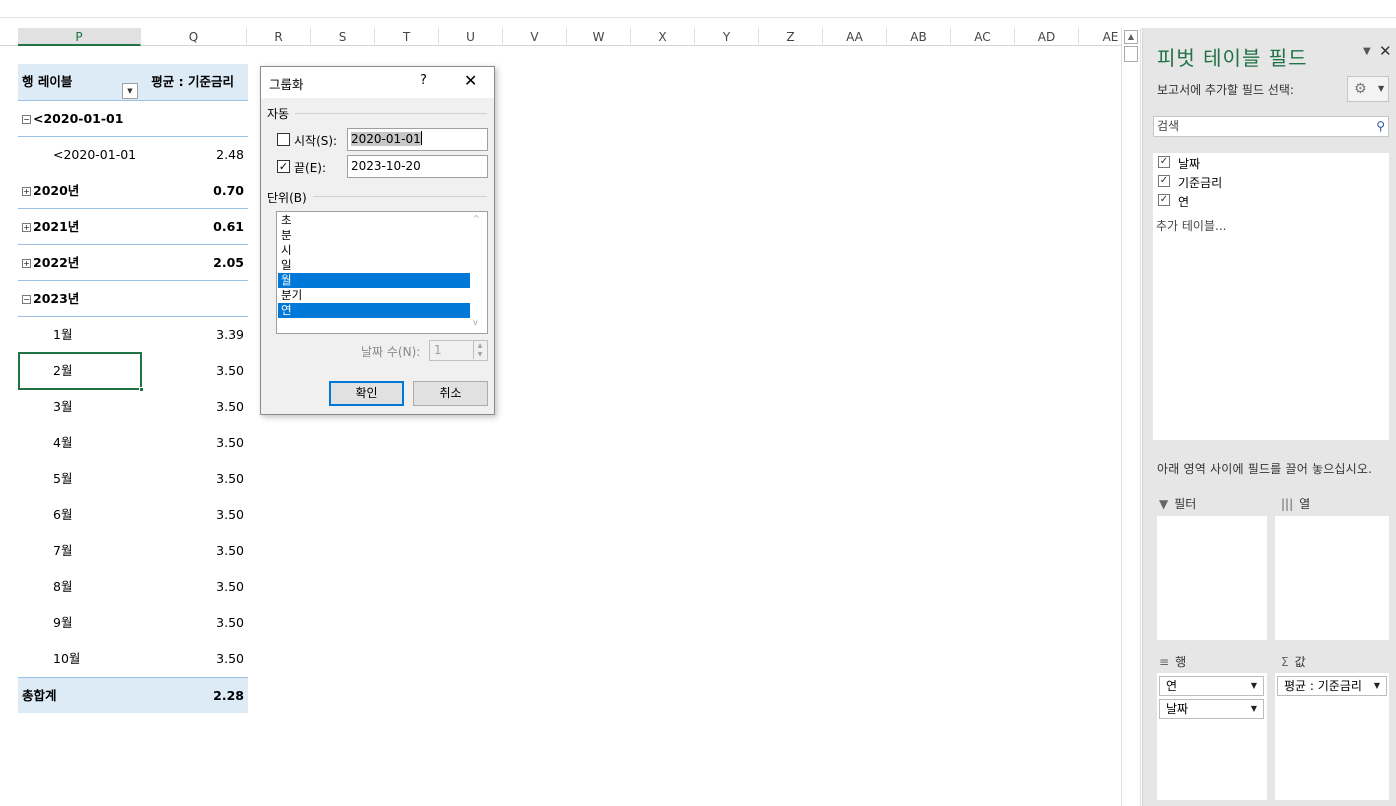  What do you see at coordinates (983, 37) in the screenshot?
I see `column-header-ac: AC` at bounding box center [983, 37].